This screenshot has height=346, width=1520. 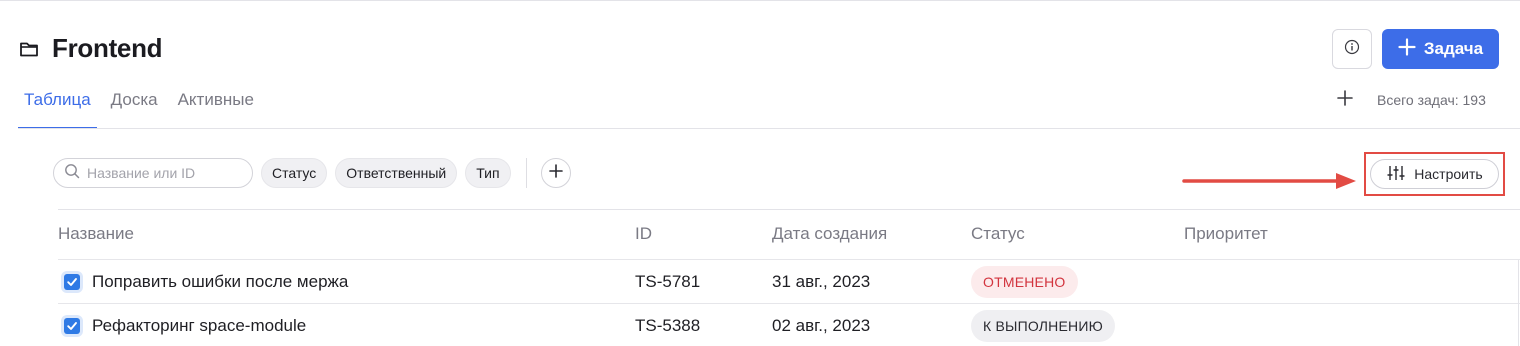 I want to click on add-view-button, so click(x=1345, y=100).